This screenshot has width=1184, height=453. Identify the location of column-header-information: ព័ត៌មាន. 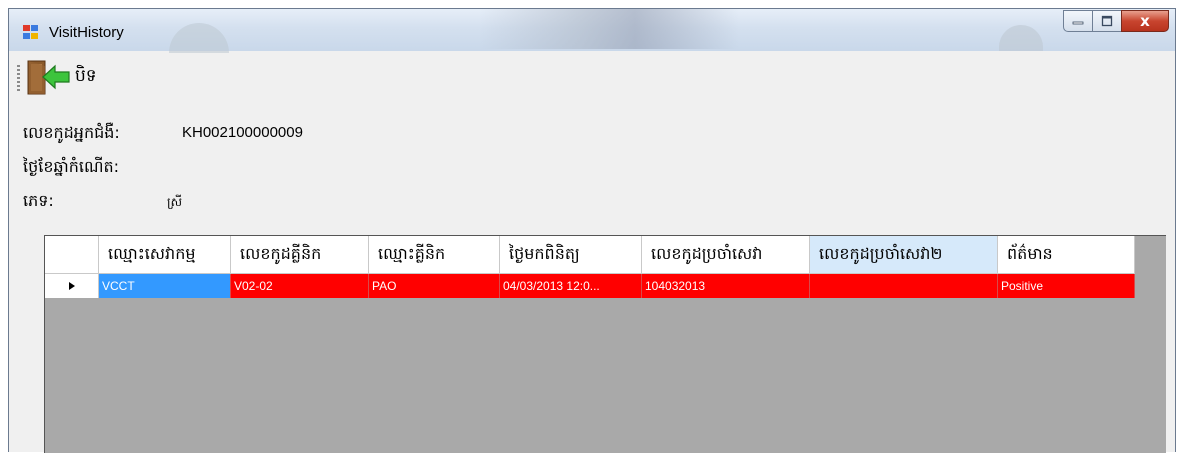
(1066, 255).